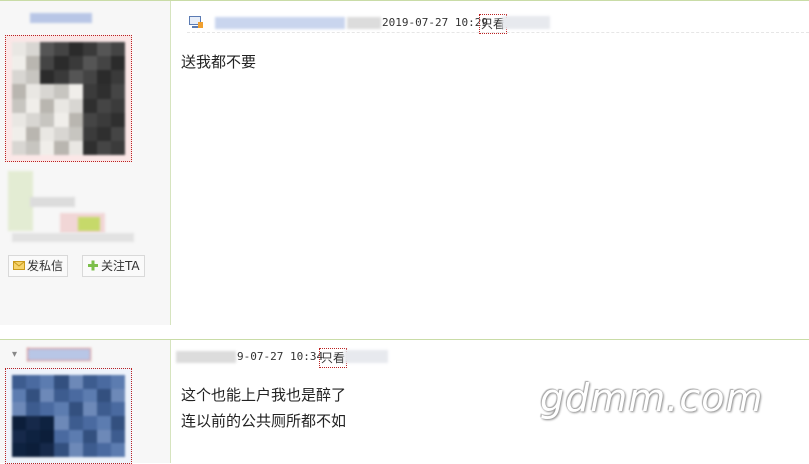 The width and height of the screenshot is (809, 464). Describe the element at coordinates (333, 358) in the screenshot. I see `only-view-author-link: 只看` at that location.